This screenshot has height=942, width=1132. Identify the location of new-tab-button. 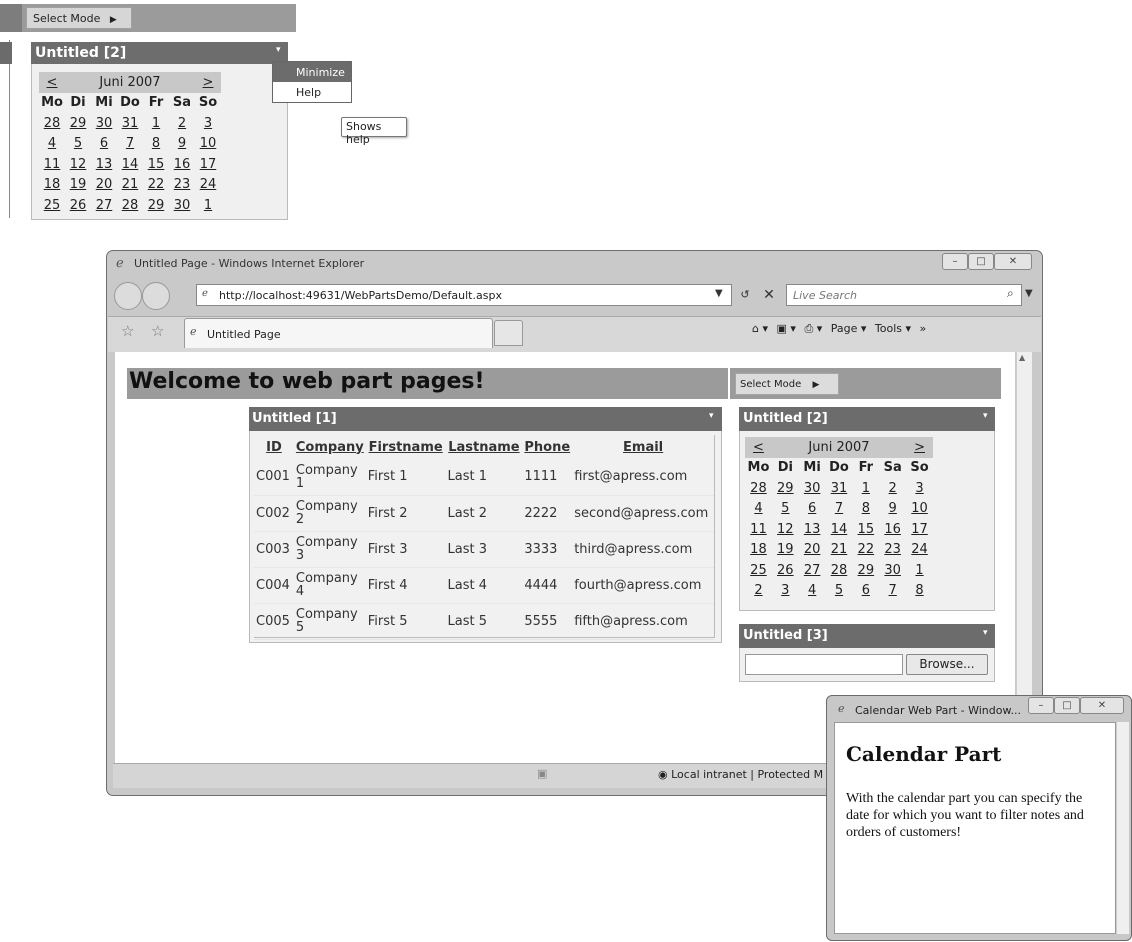
(508, 333).